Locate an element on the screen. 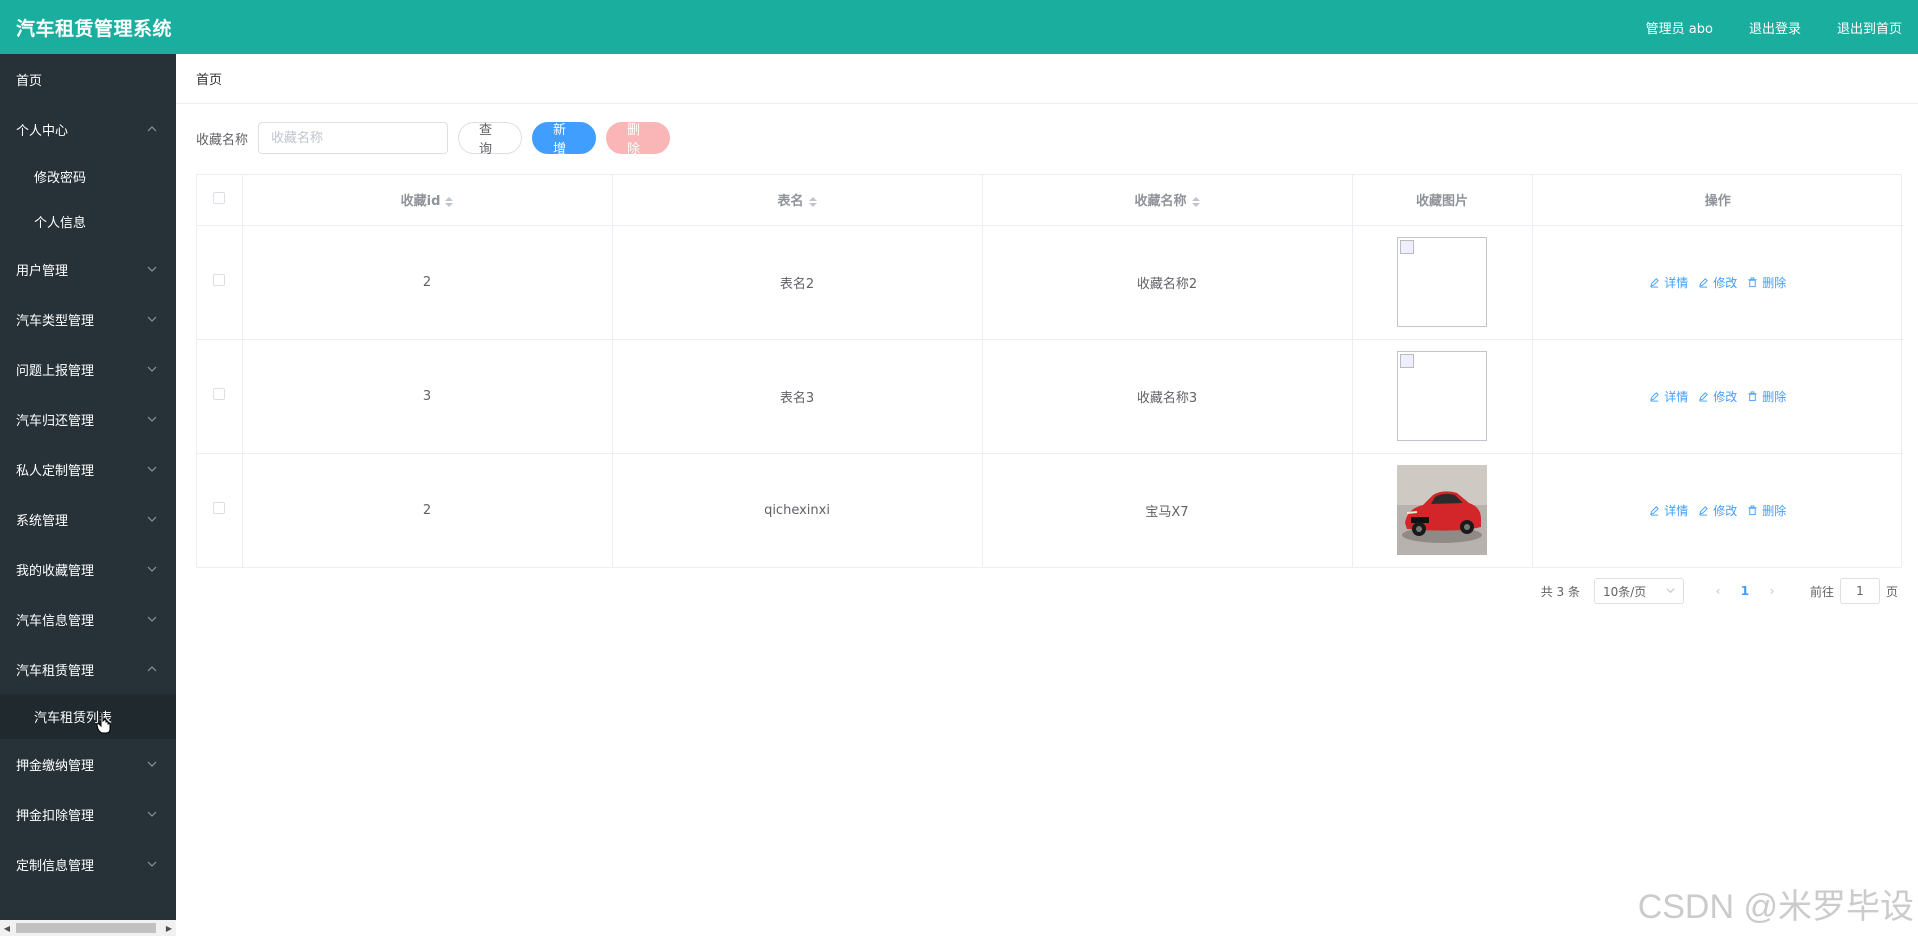  sidebar-horizontal-scrollbar: ◀ ▶ is located at coordinates (88, 928).